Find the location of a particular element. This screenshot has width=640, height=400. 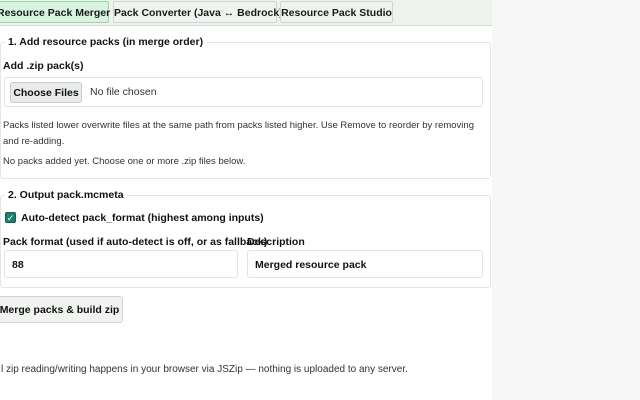

description-label: Description is located at coordinates (276, 242).